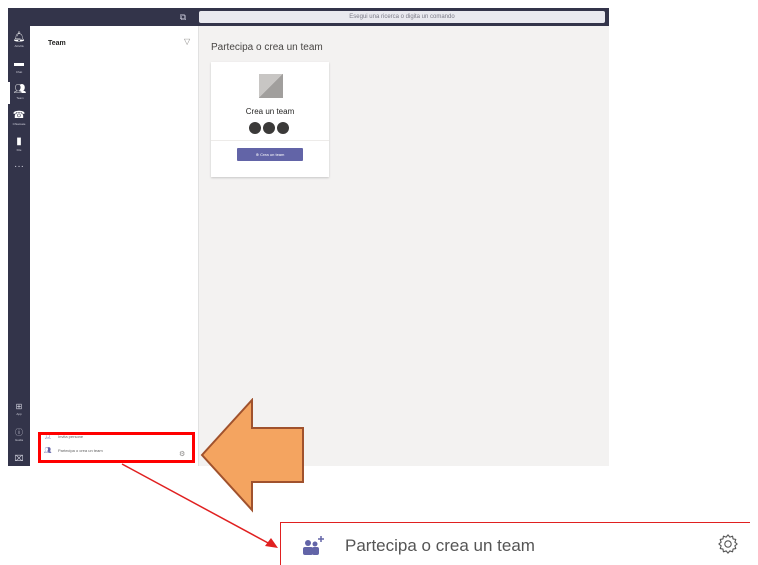 The width and height of the screenshot is (758, 565). What do you see at coordinates (402, 17) in the screenshot?
I see `search-input: Esegui una ricerca o digita un comando` at bounding box center [402, 17].